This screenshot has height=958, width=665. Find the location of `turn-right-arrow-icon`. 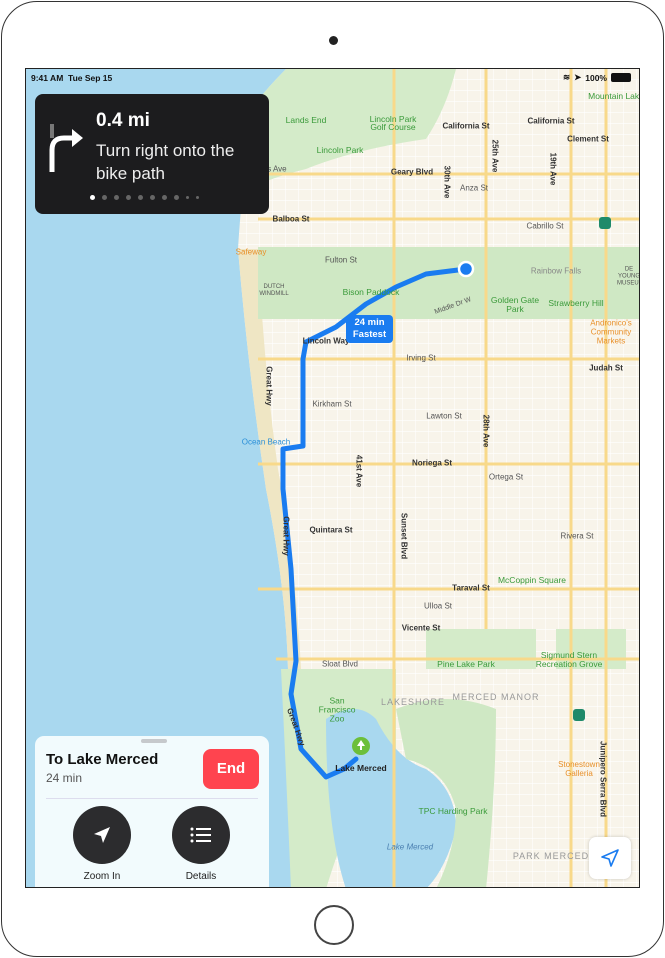

turn-right-arrow-icon is located at coordinates (66, 148).